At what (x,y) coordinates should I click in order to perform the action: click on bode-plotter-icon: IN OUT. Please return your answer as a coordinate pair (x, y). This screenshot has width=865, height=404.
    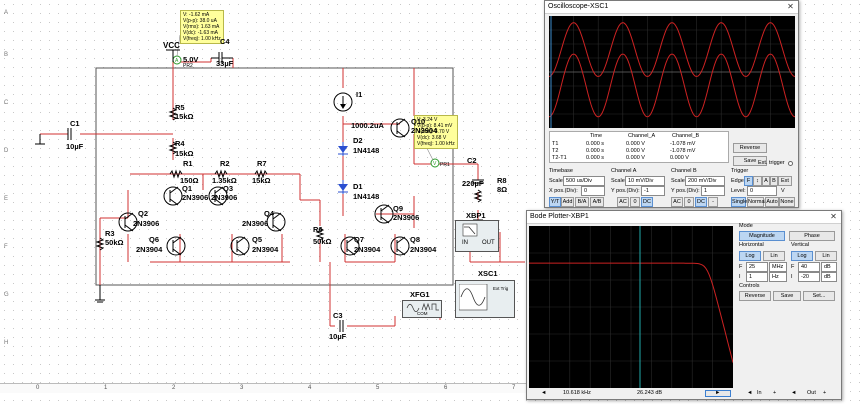
    Looking at the image, I should click on (477, 236).